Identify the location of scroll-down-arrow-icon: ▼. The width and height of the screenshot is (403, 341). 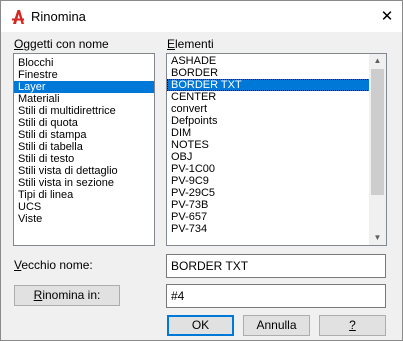
(377, 238).